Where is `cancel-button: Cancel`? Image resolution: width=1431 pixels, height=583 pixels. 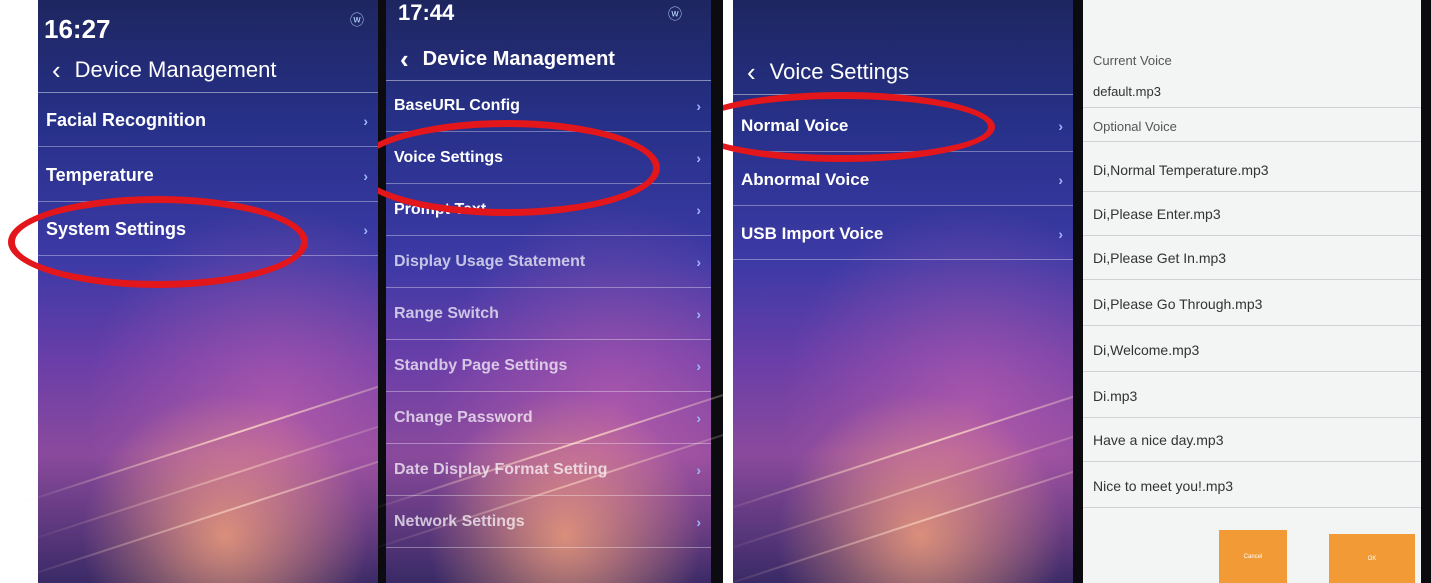
cancel-button: Cancel is located at coordinates (1253, 556).